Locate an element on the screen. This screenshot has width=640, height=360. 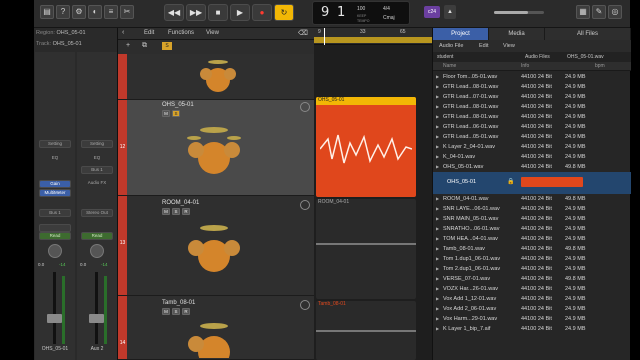
file-row: ▶ Tom 2.dup1_06-01.wav 44100 24 Bit 24.9 MB is located at coordinates (525, 269).